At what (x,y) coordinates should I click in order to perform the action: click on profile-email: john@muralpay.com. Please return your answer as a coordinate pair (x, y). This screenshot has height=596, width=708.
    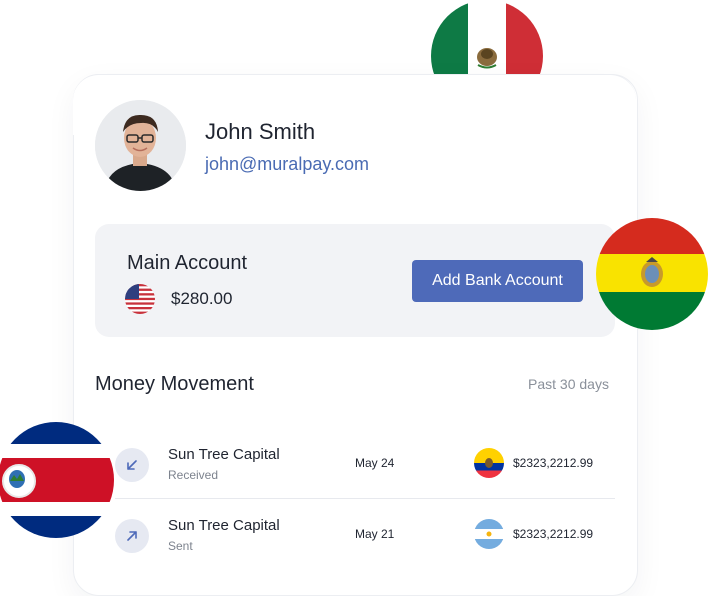
    Looking at the image, I should click on (287, 164).